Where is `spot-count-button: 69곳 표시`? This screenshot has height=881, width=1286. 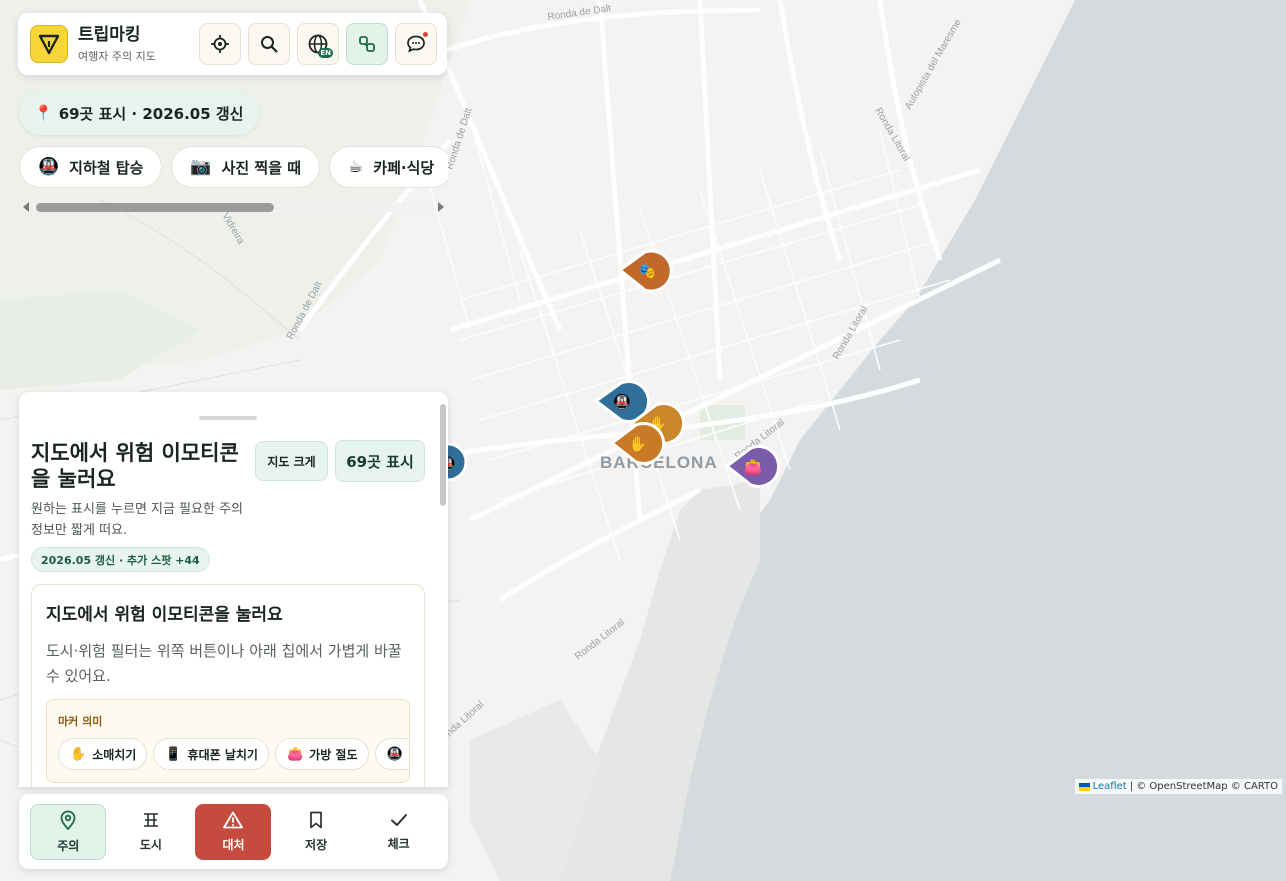 spot-count-button: 69곳 표시 is located at coordinates (380, 461).